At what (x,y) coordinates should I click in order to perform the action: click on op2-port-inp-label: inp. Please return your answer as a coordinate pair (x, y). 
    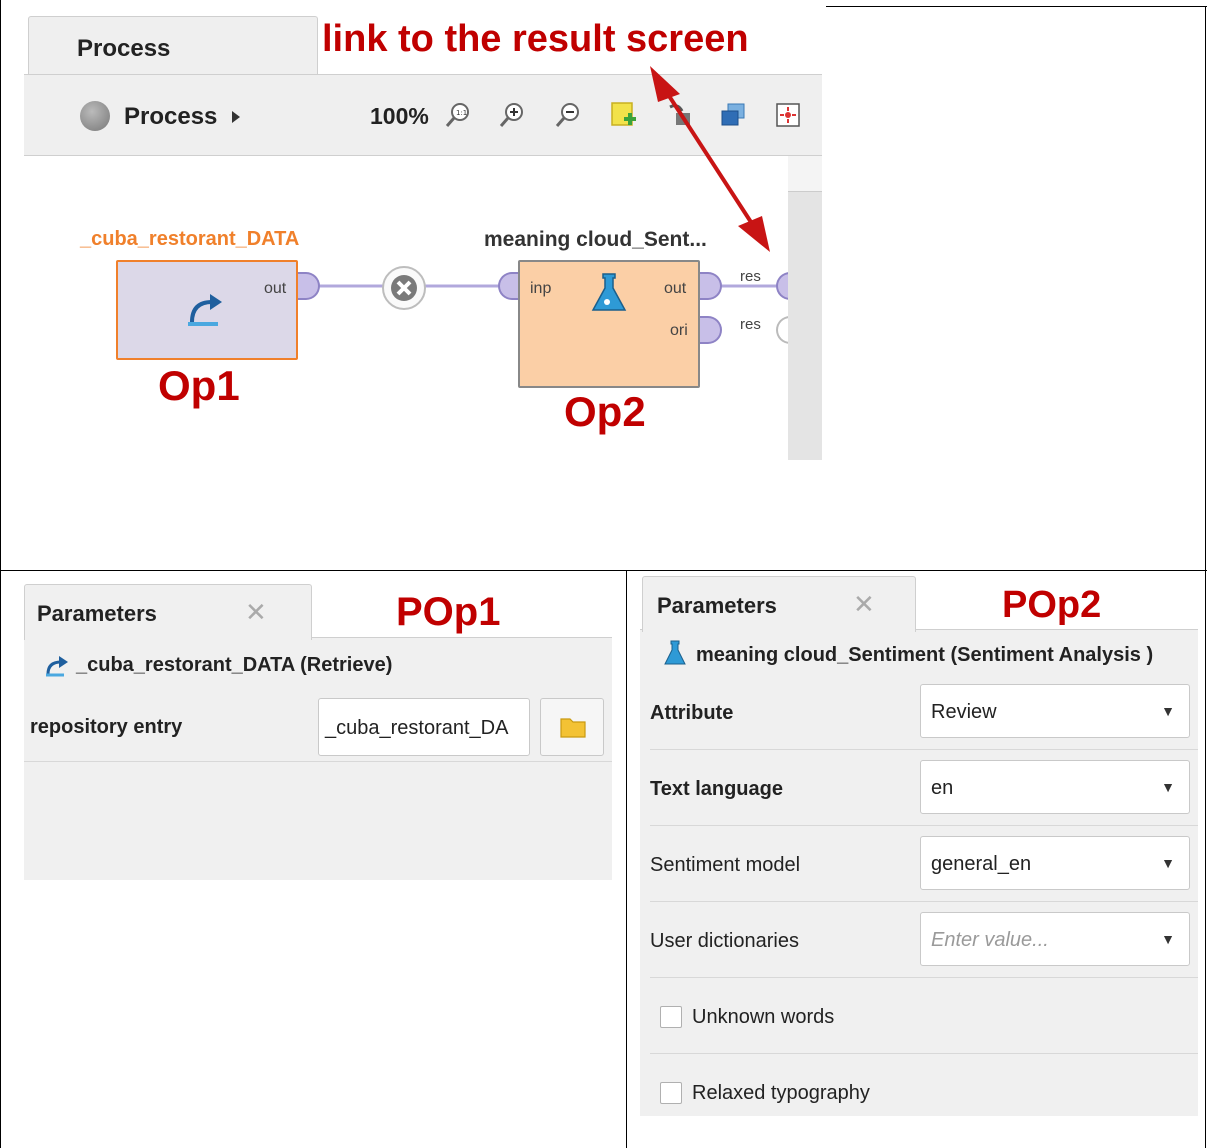
    Looking at the image, I should click on (541, 288).